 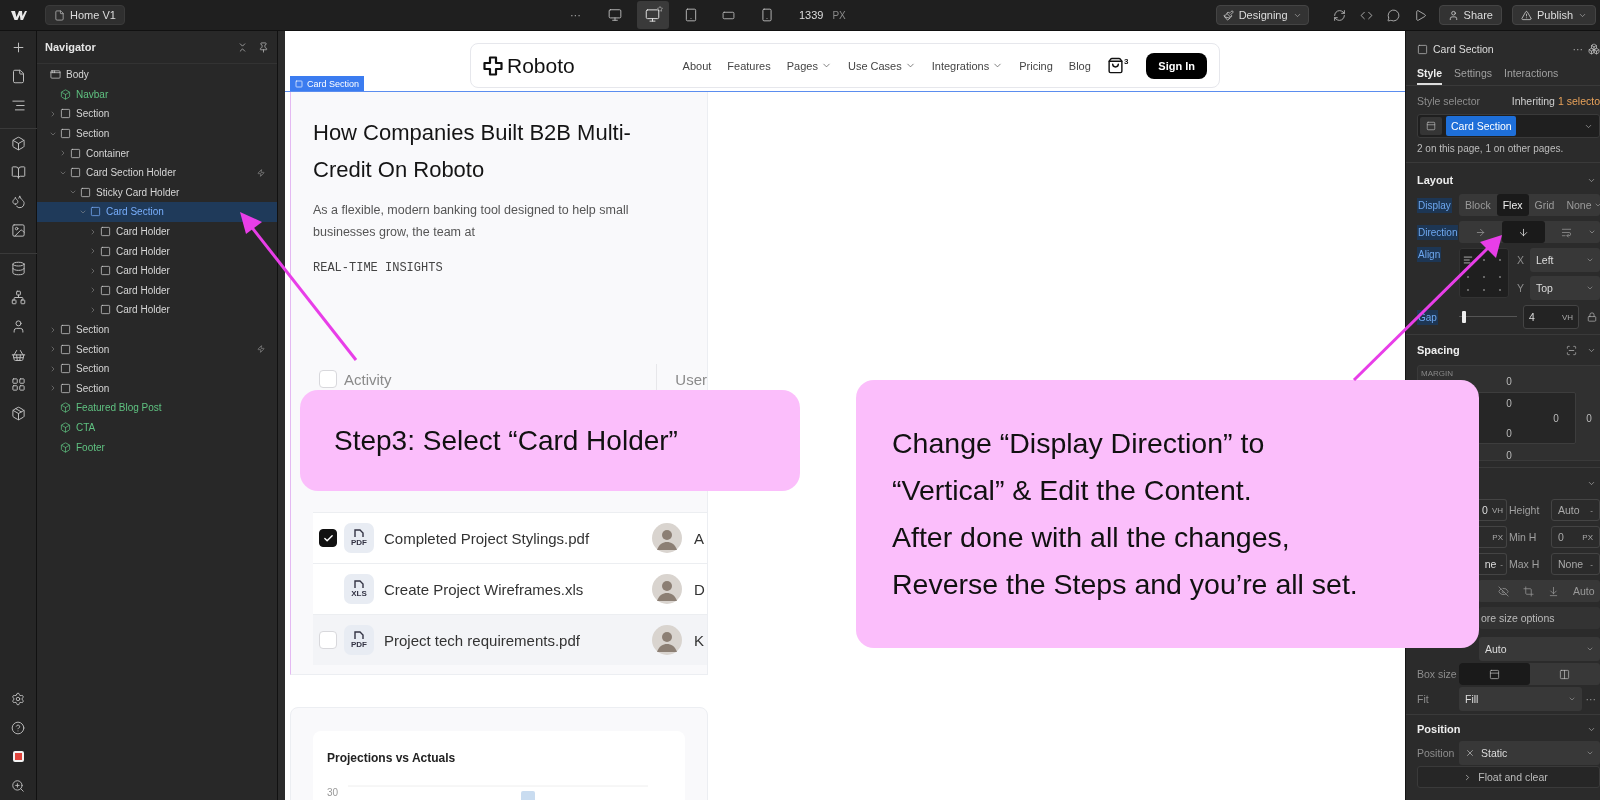 I want to click on navigator-item: Featured Blog Post, so click(x=157, y=408).